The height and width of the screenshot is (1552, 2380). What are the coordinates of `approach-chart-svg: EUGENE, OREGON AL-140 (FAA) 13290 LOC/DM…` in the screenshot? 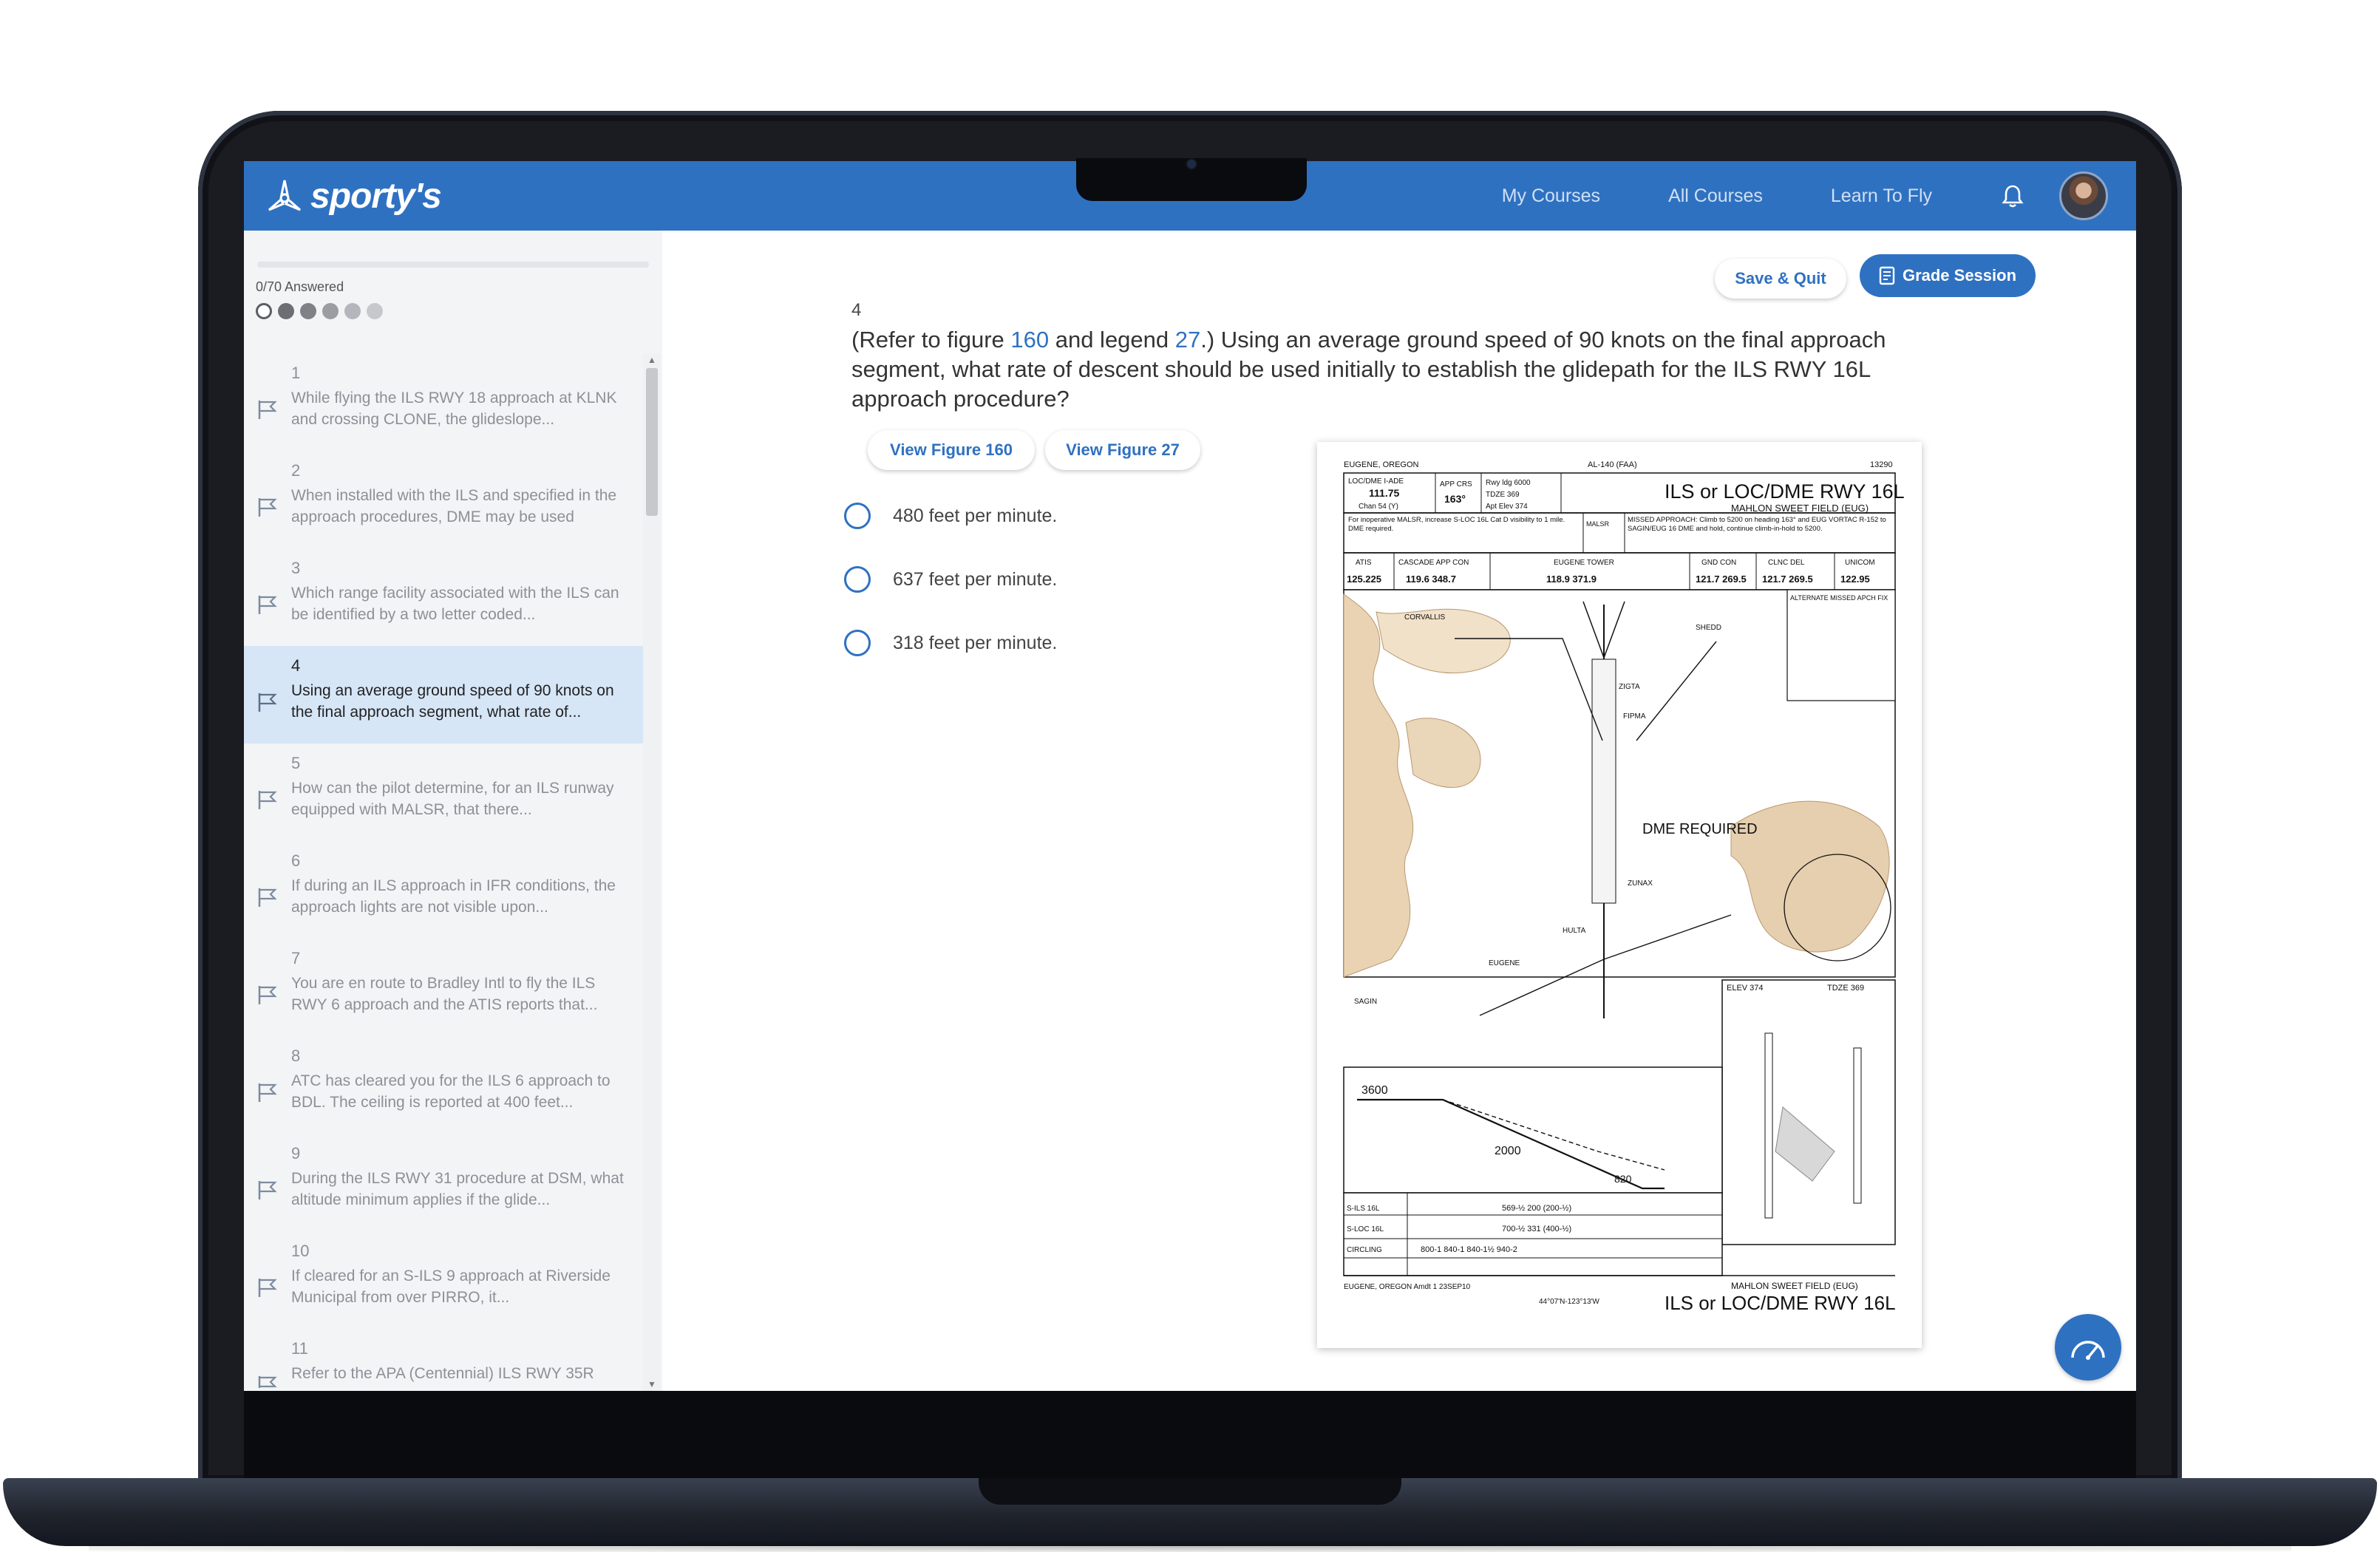 It's located at (1624, 887).